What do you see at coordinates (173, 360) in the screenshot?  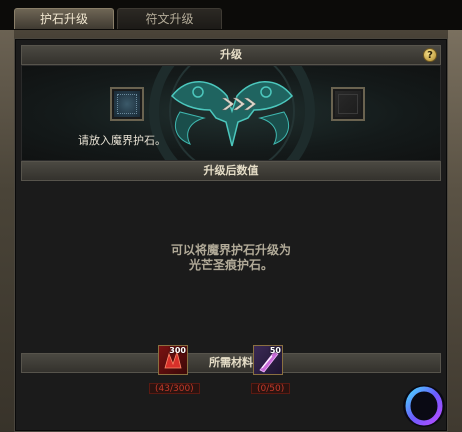 I see `red-material-icon: 300` at bounding box center [173, 360].